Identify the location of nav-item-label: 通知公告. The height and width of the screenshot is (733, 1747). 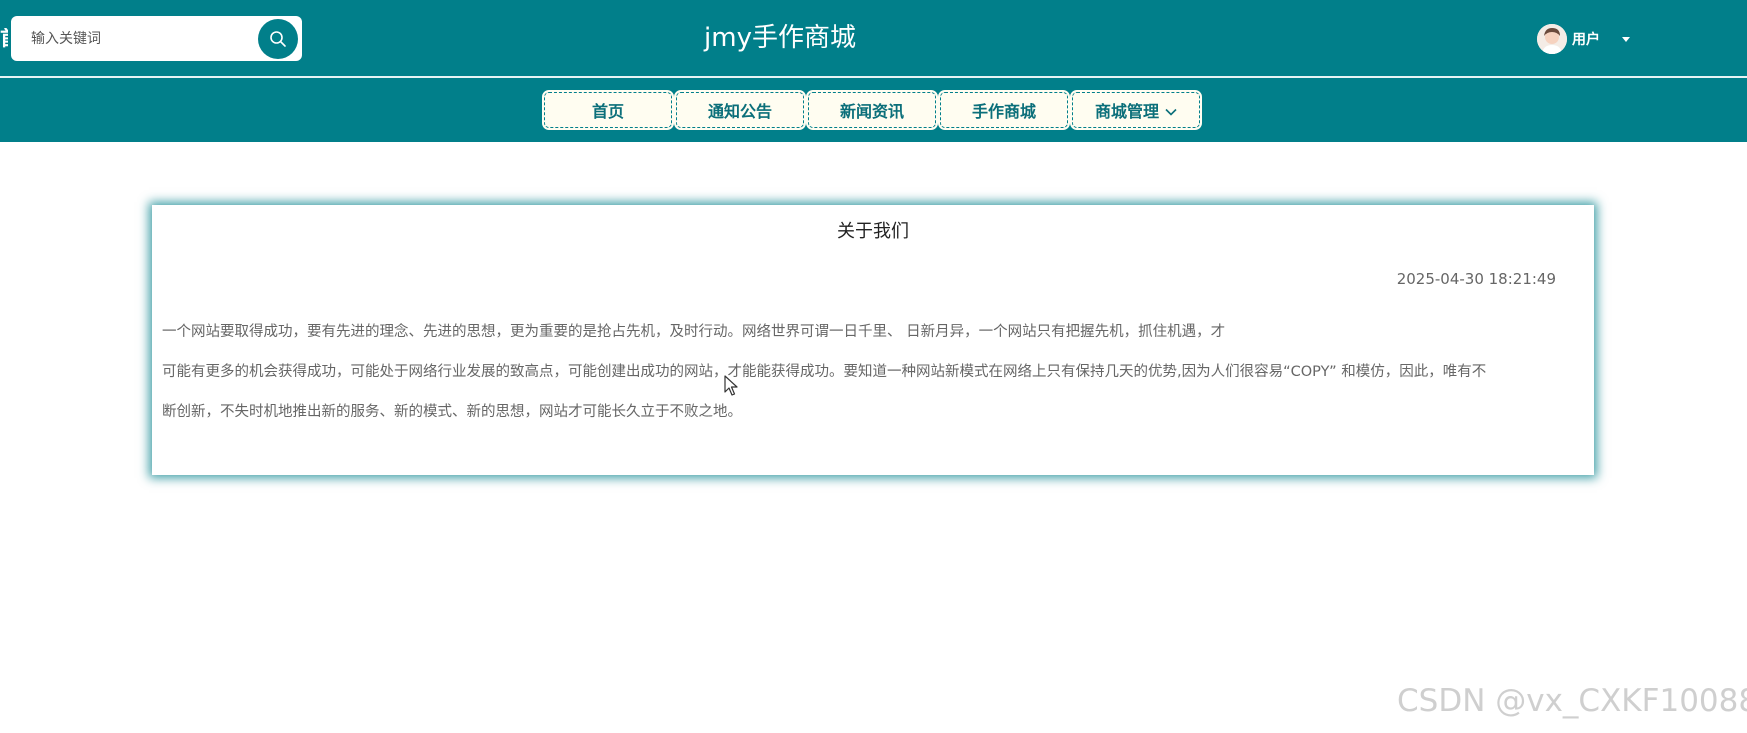
(739, 111).